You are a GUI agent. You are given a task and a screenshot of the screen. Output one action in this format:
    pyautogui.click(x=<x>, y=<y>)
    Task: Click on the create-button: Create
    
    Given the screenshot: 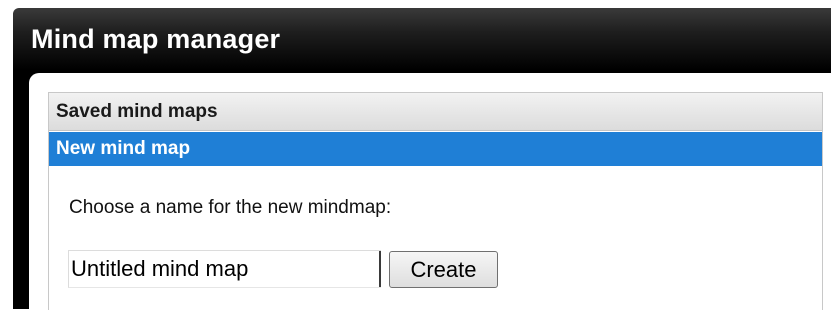 What is the action you would take?
    pyautogui.click(x=443, y=269)
    